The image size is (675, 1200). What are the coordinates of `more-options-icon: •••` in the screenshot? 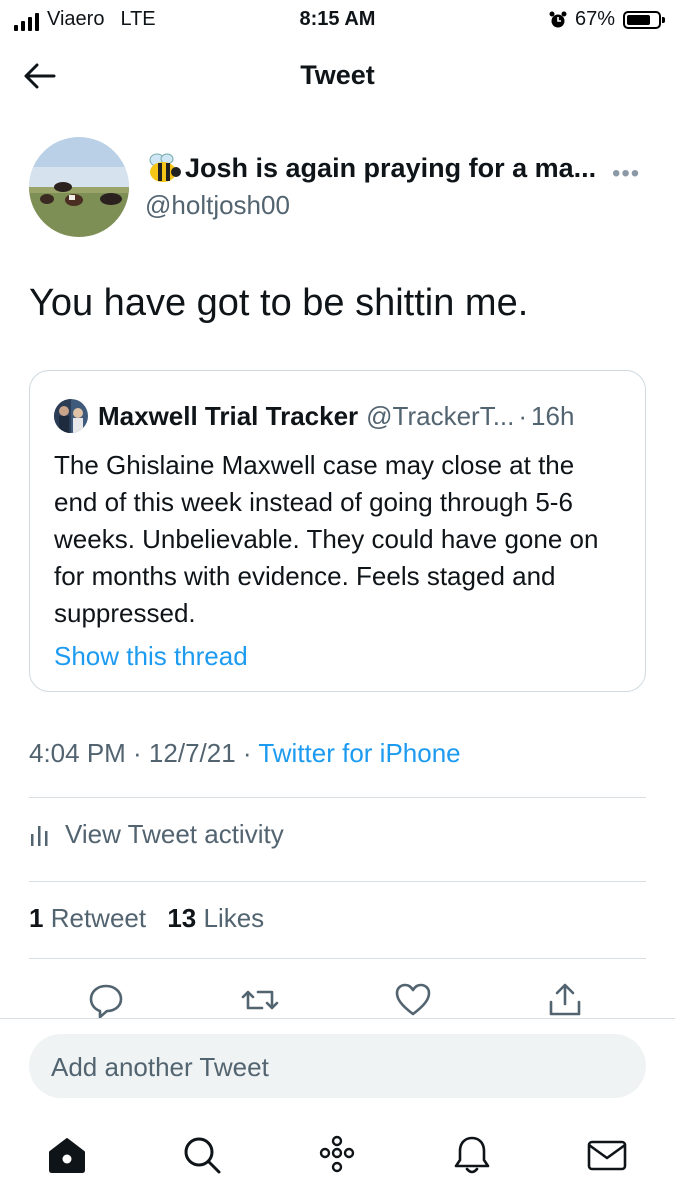 It's located at (626, 174).